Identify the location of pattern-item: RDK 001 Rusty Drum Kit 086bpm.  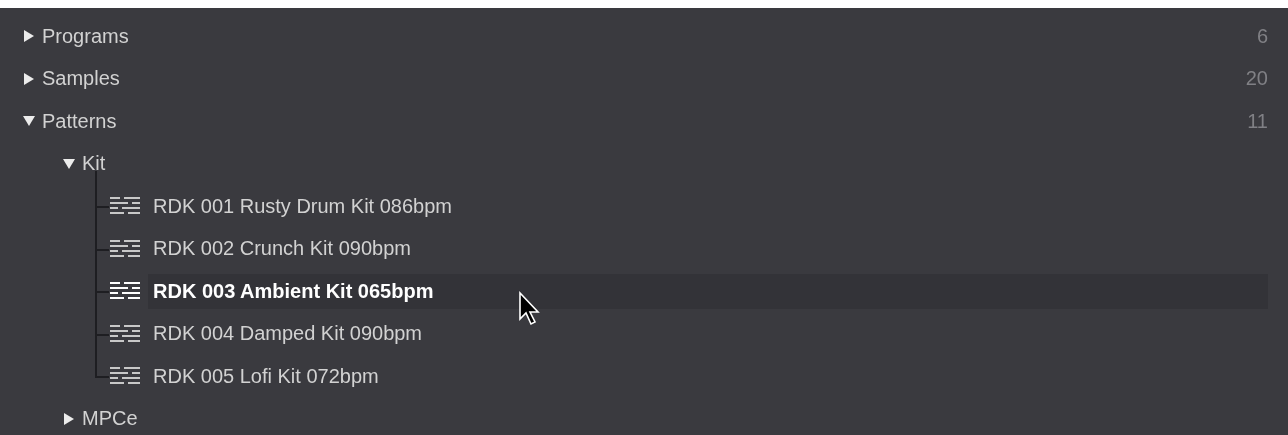
(708, 206).